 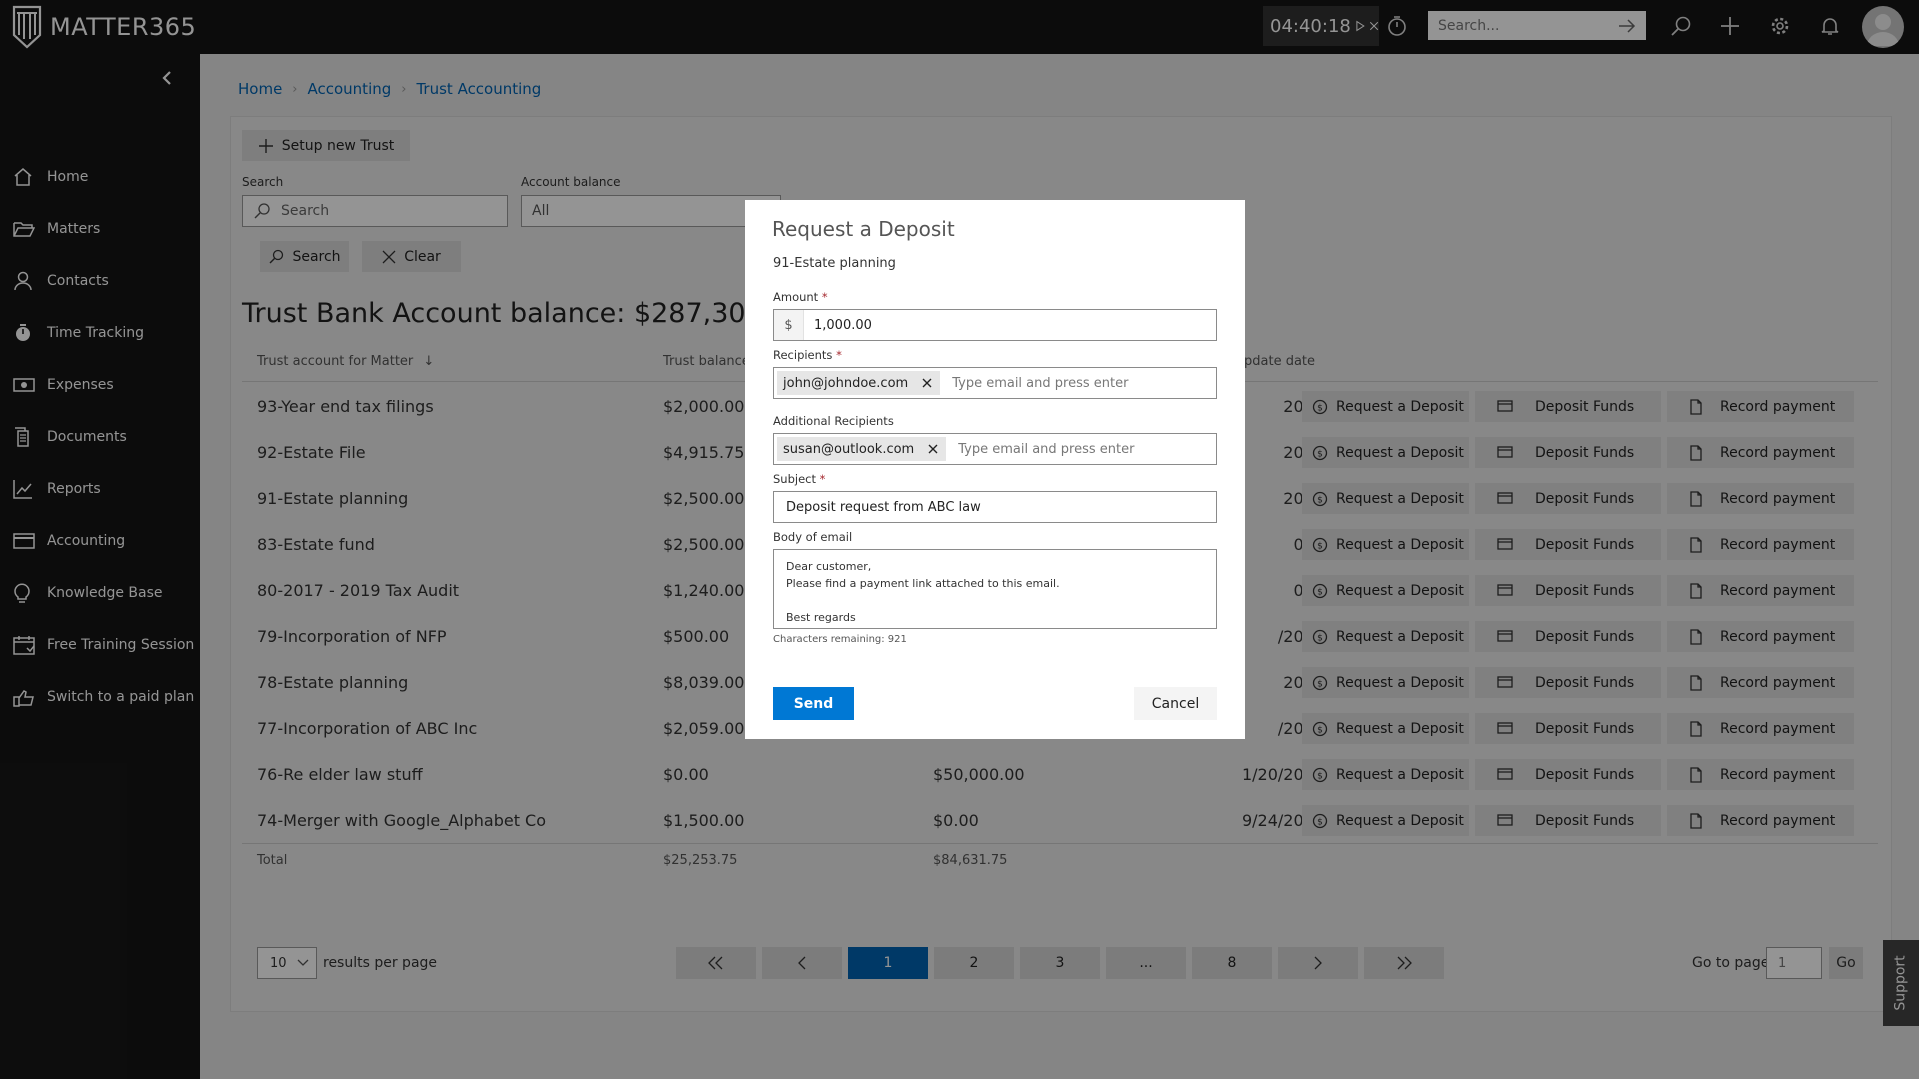 I want to click on recipient-chip: john@johndoe.com, so click(x=859, y=383).